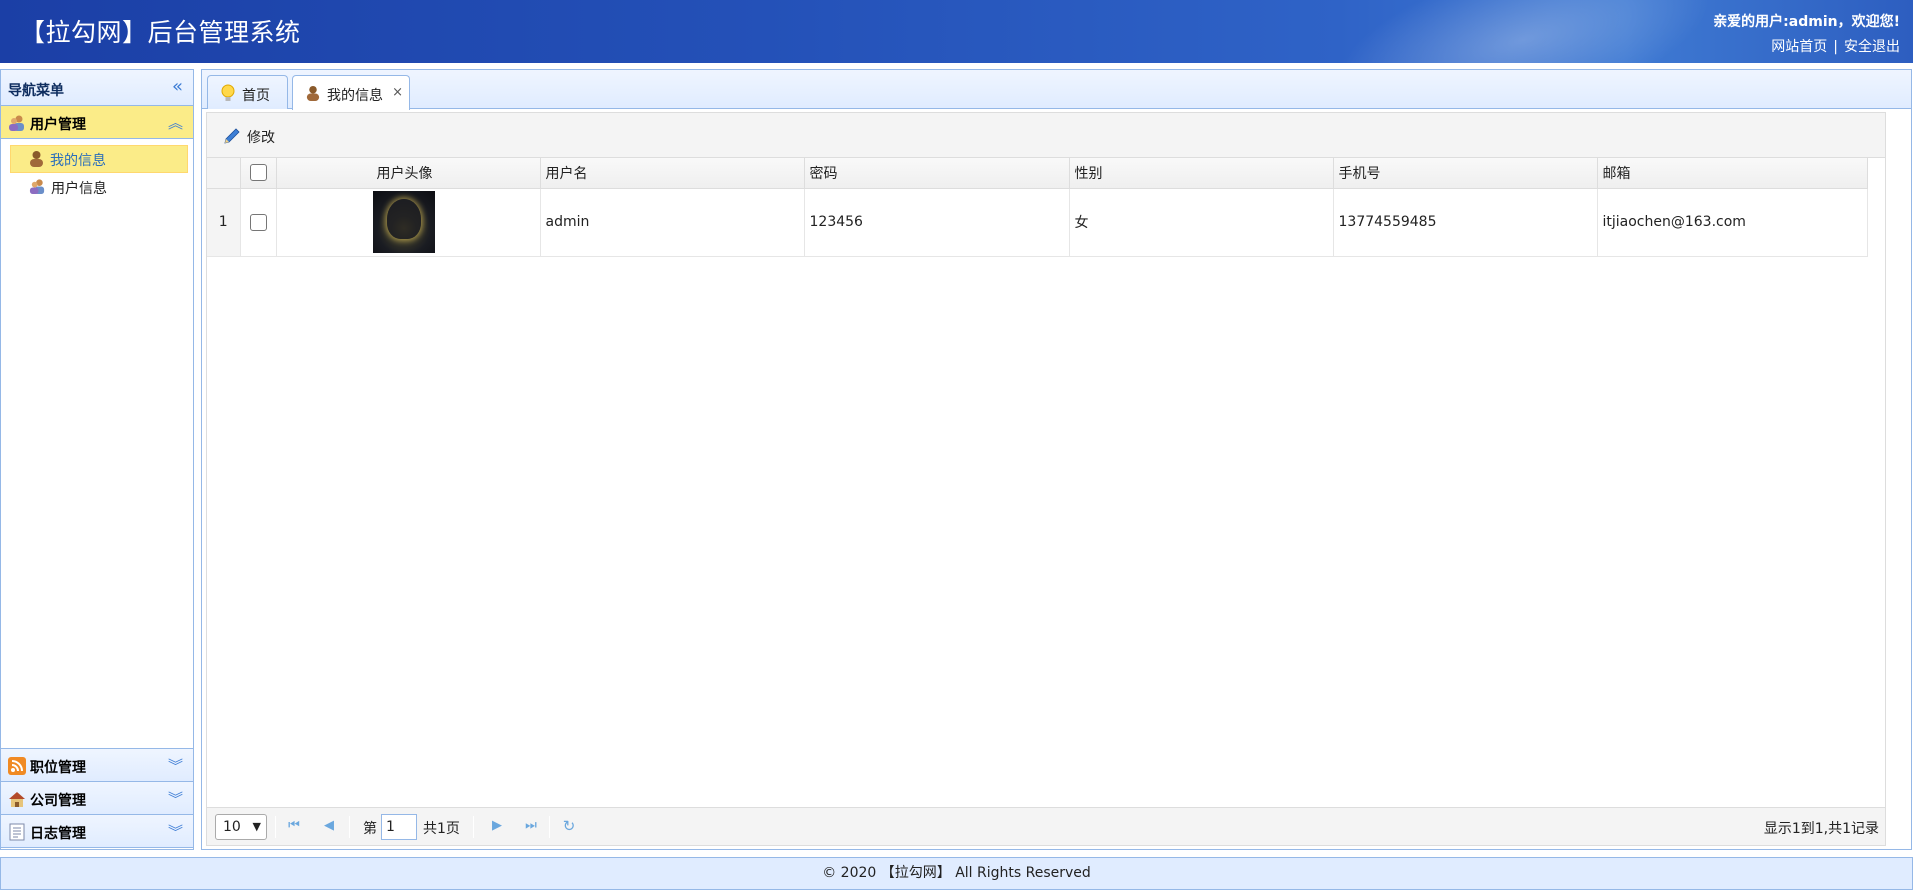 Image resolution: width=1913 pixels, height=890 pixels. I want to click on next-page-icon: ▶, so click(497, 826).